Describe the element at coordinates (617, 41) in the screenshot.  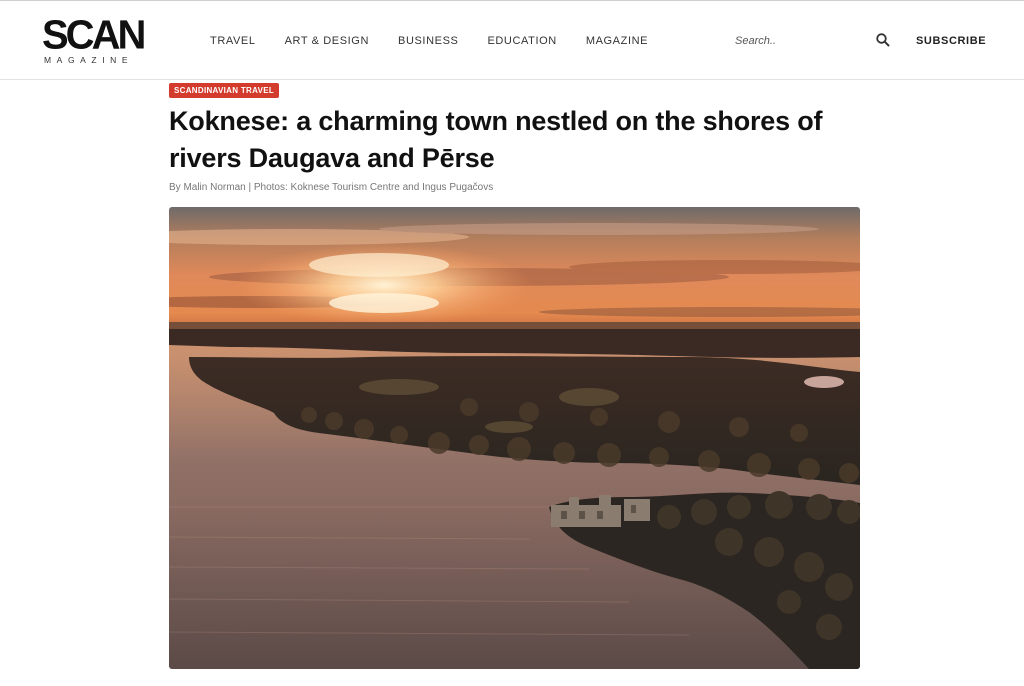
I see `nav-item-magazine: MAGAZINE` at that location.